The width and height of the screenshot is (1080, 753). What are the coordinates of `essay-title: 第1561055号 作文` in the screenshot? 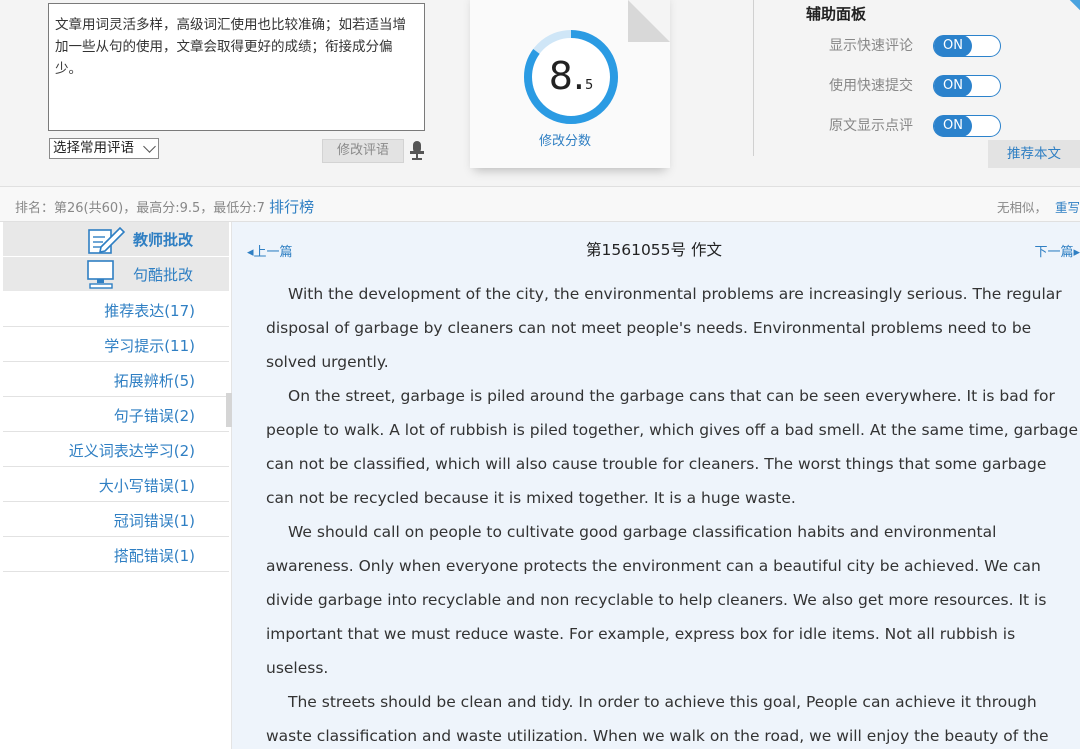 It's located at (654, 250).